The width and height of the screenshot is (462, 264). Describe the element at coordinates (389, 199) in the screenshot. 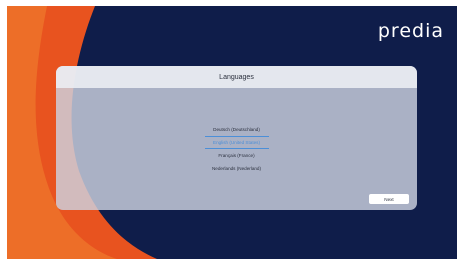

I see `next-button: Next` at that location.